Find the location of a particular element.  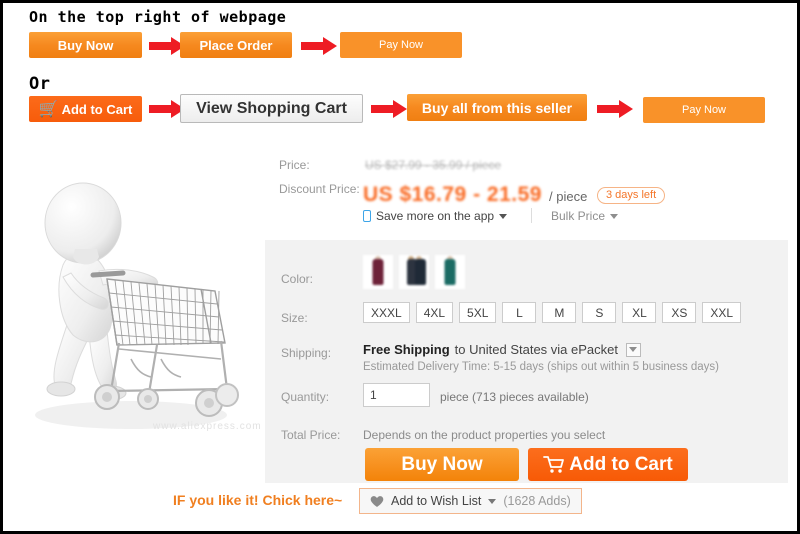

add-to-wish-list-button: Add to Wish List (1628 Adds) is located at coordinates (470, 501).